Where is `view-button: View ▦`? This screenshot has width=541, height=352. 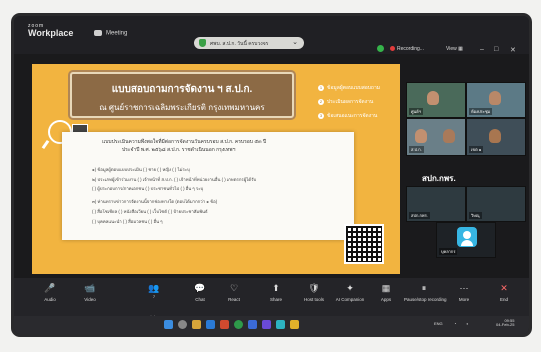 view-button: View ▦ is located at coordinates (454, 49).